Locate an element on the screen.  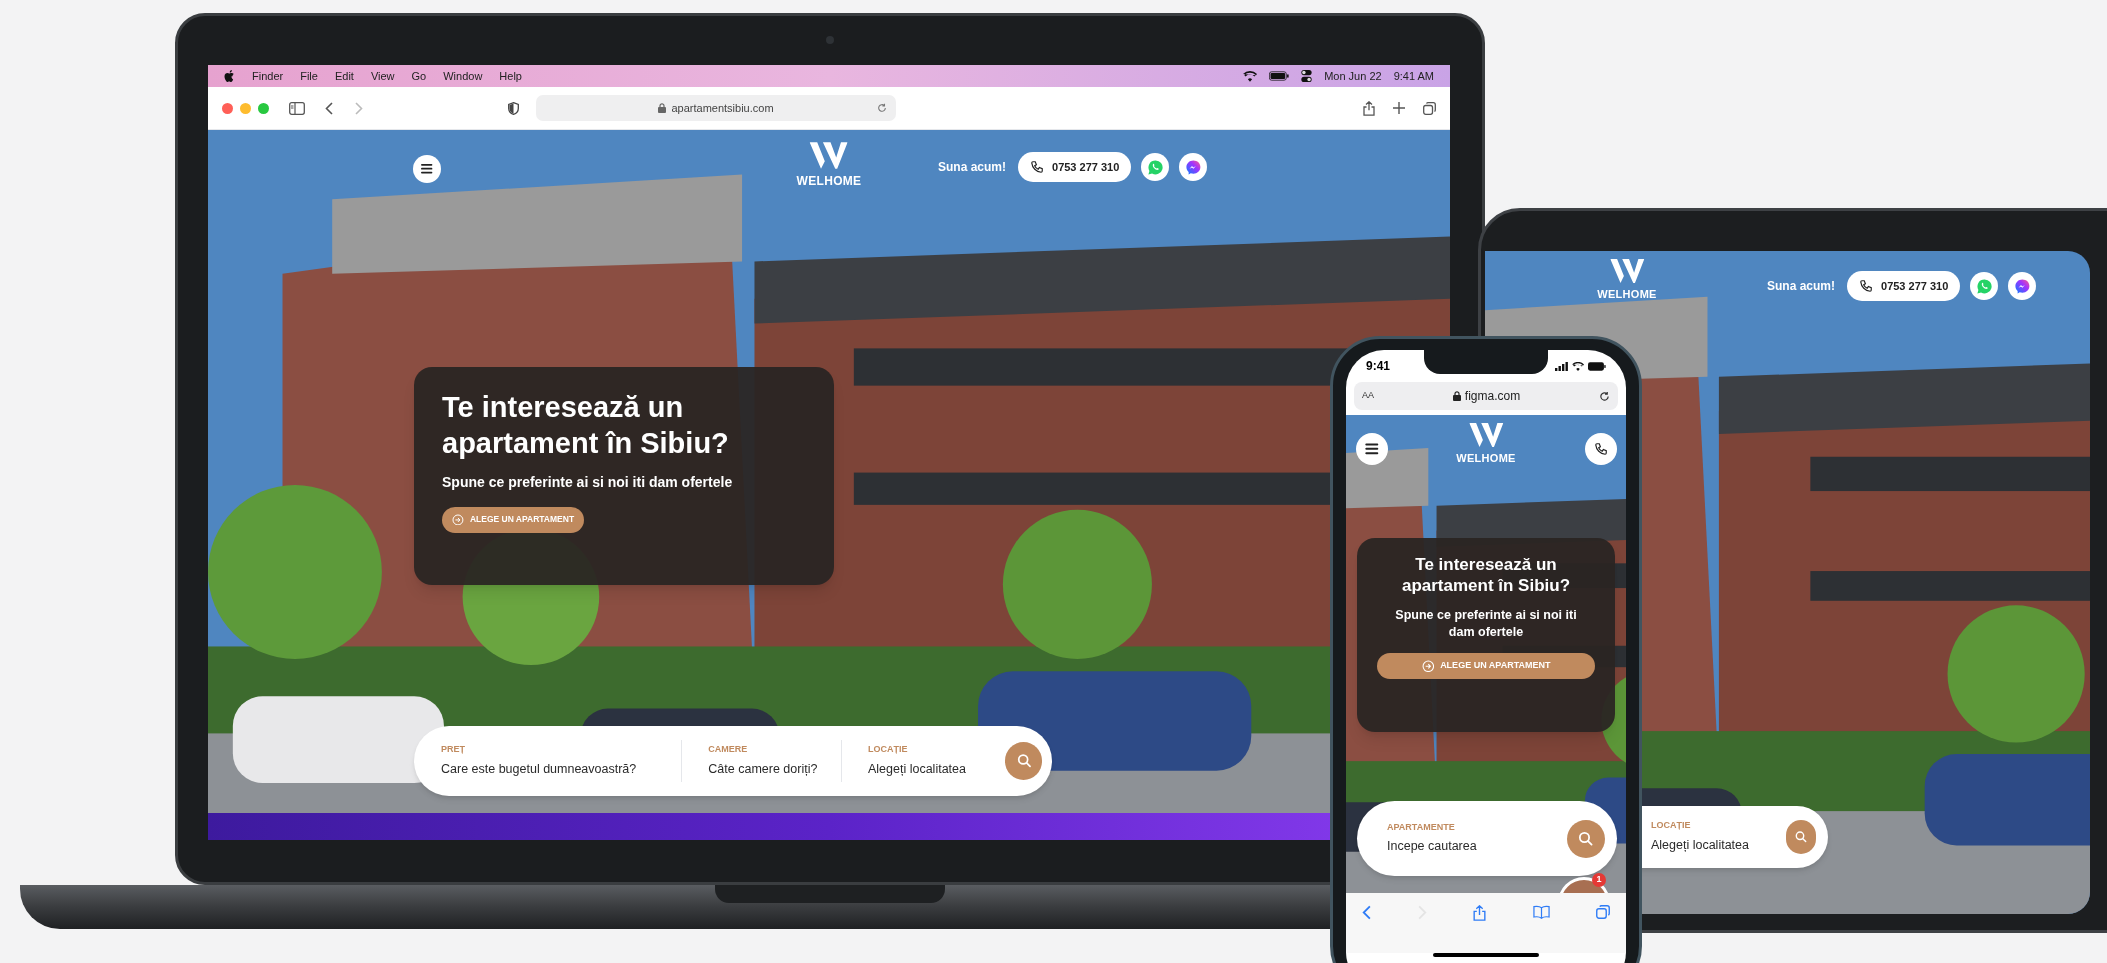
menu-item: Finder is located at coordinates (268, 76).